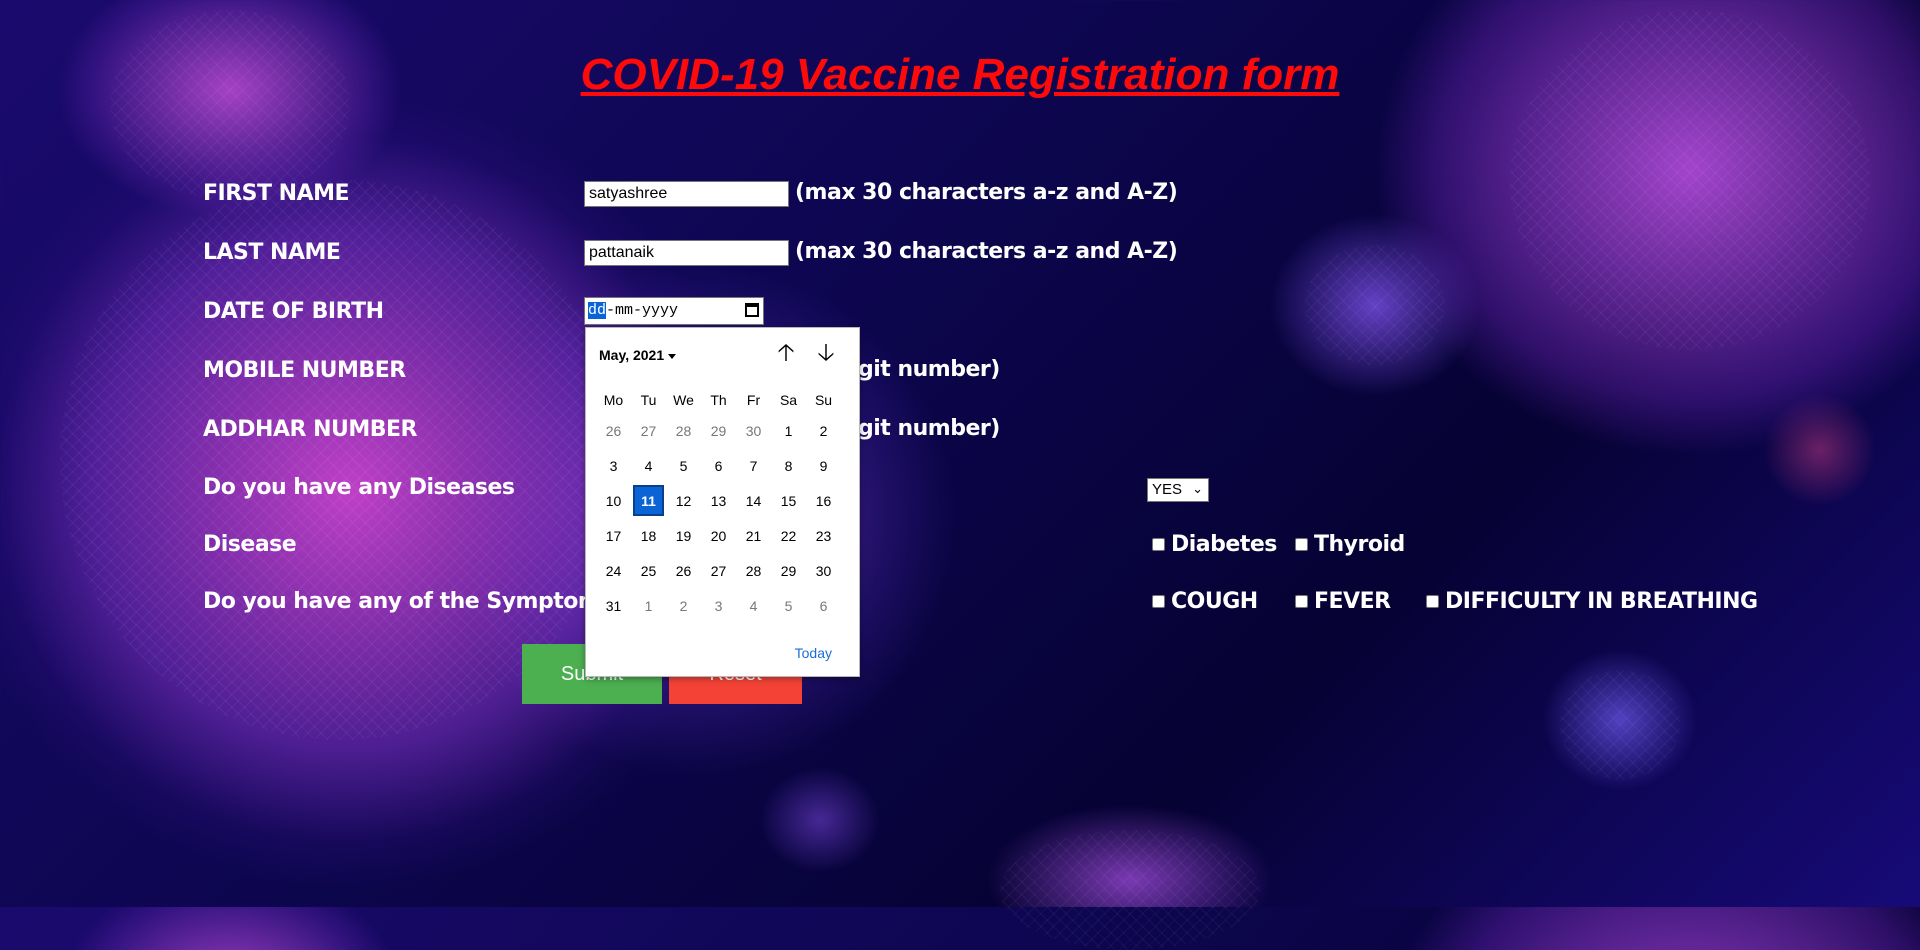 Image resolution: width=1920 pixels, height=950 pixels. What do you see at coordinates (718, 500) in the screenshot?
I see `day-cell: 13` at bounding box center [718, 500].